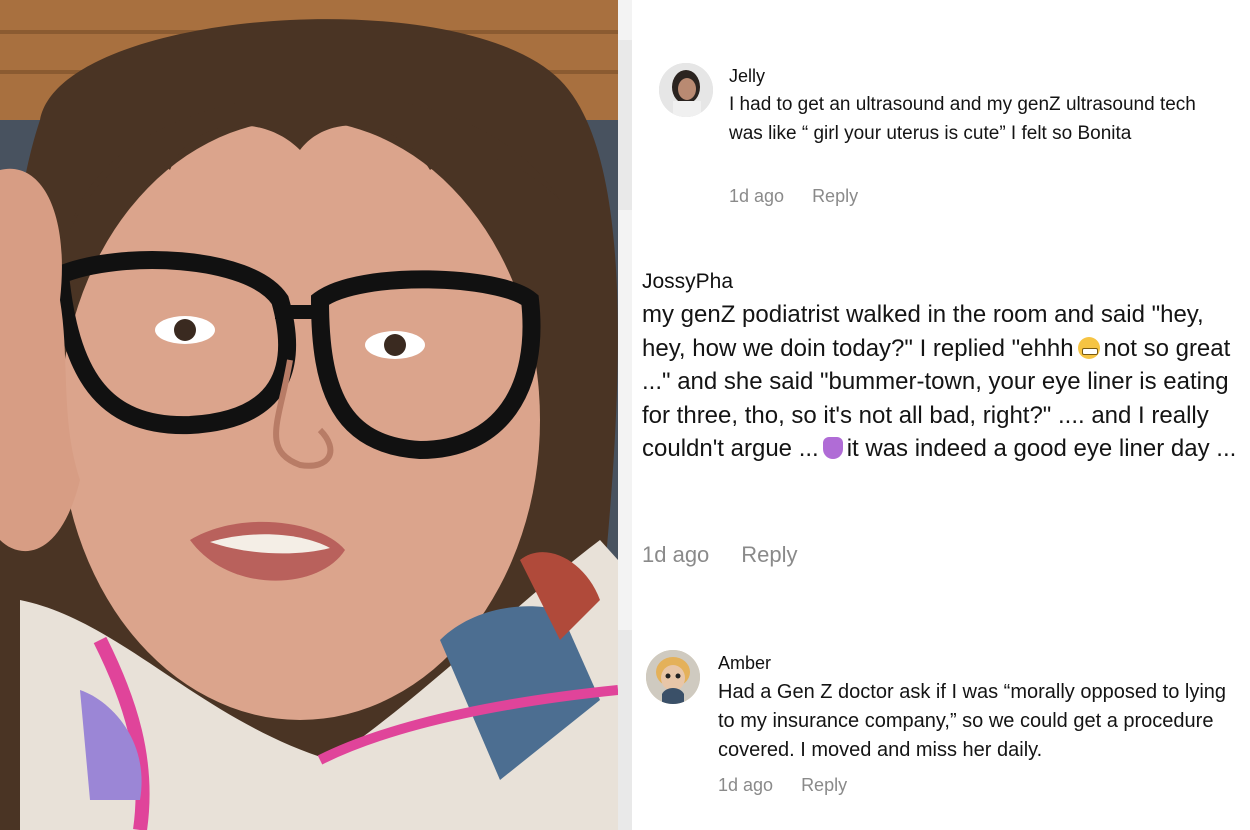  I want to click on comment-username: JossyPha, so click(687, 282).